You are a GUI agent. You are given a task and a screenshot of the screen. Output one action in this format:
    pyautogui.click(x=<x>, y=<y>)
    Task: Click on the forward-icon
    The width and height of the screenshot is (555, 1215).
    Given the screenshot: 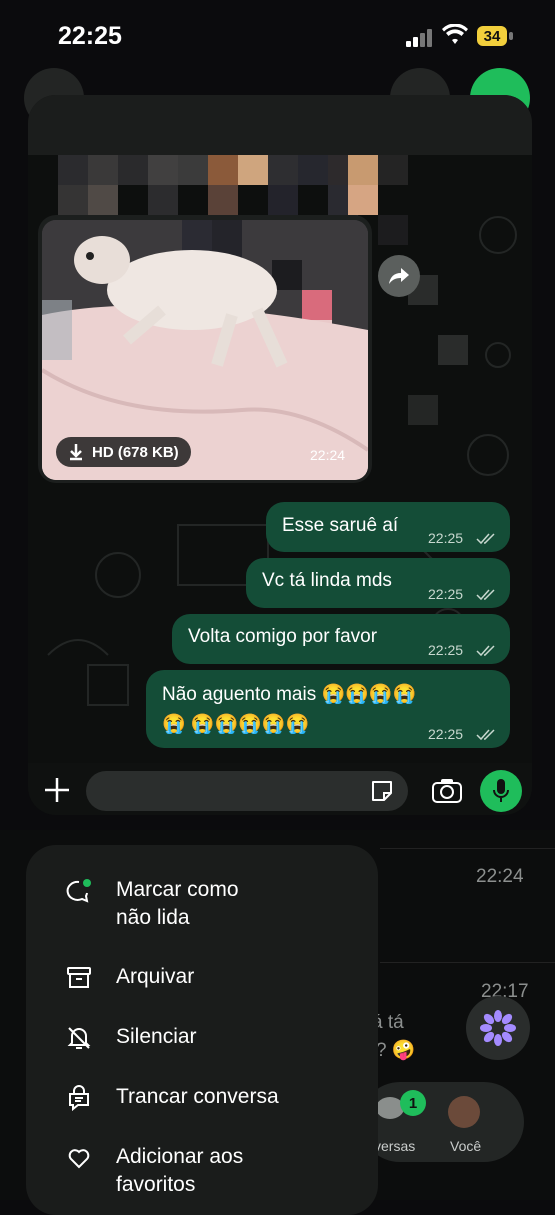 What is the action you would take?
    pyautogui.click(x=399, y=276)
    